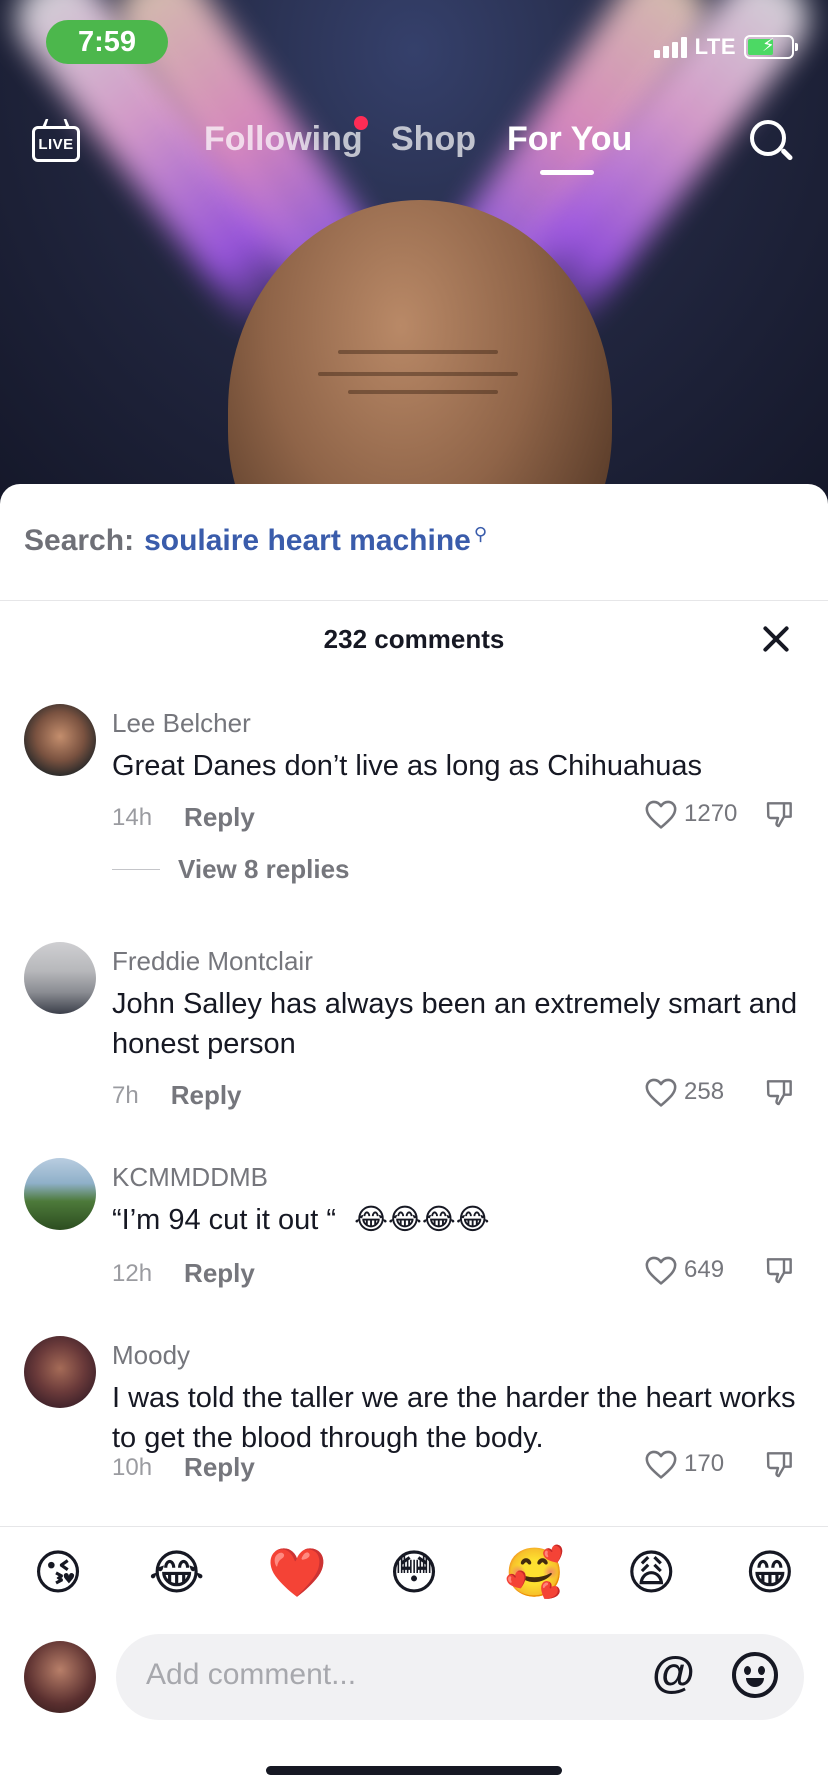  I want to click on live-button: LIVE, so click(56, 140).